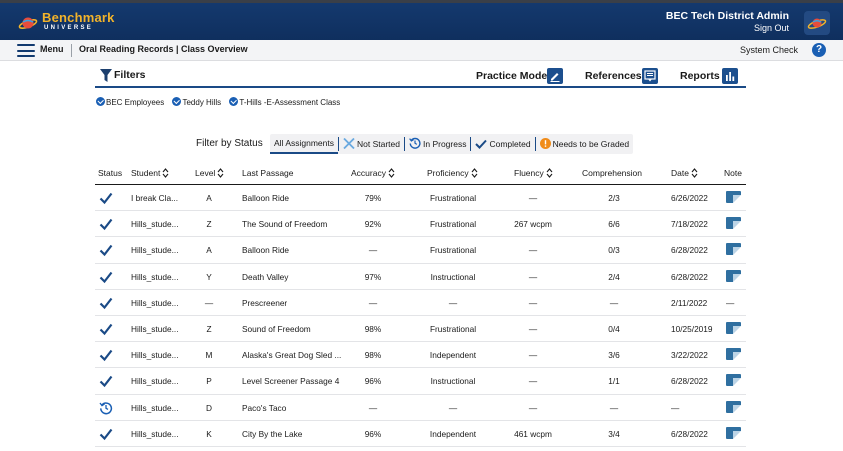  What do you see at coordinates (373, 173) in the screenshot?
I see `col-accuracy: Accuracy` at bounding box center [373, 173].